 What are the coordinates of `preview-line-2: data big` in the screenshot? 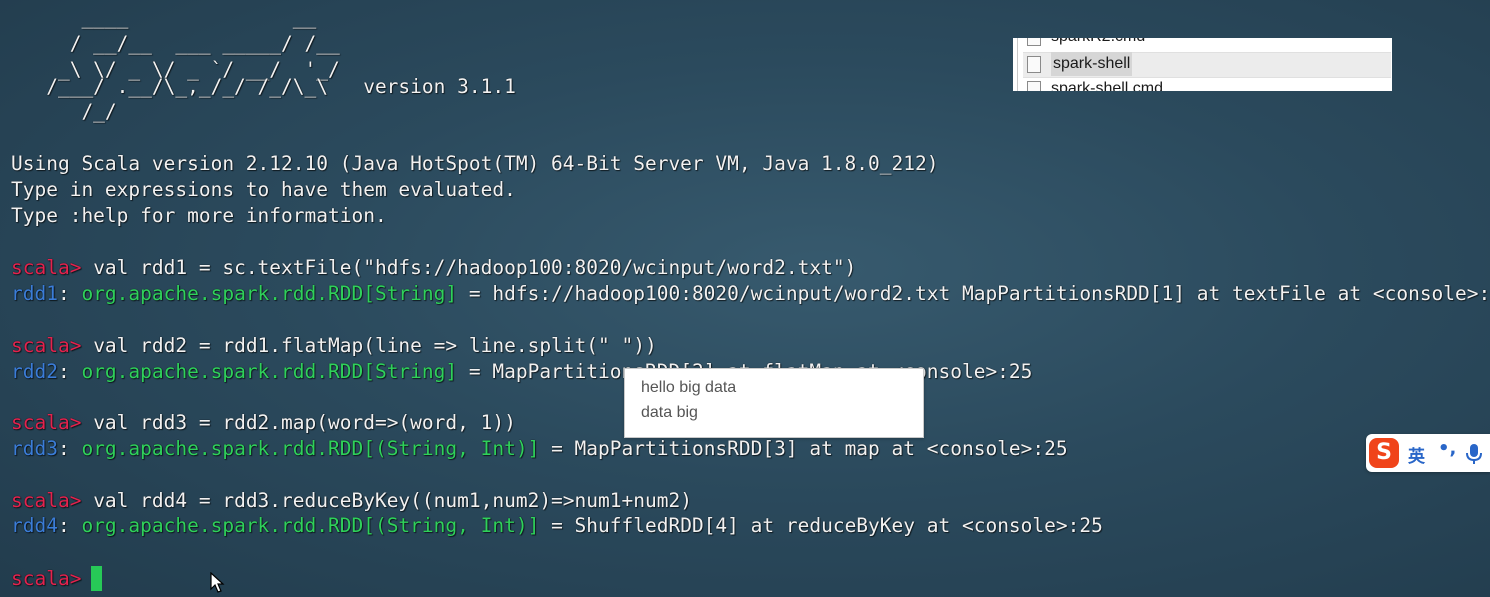 It's located at (669, 412).